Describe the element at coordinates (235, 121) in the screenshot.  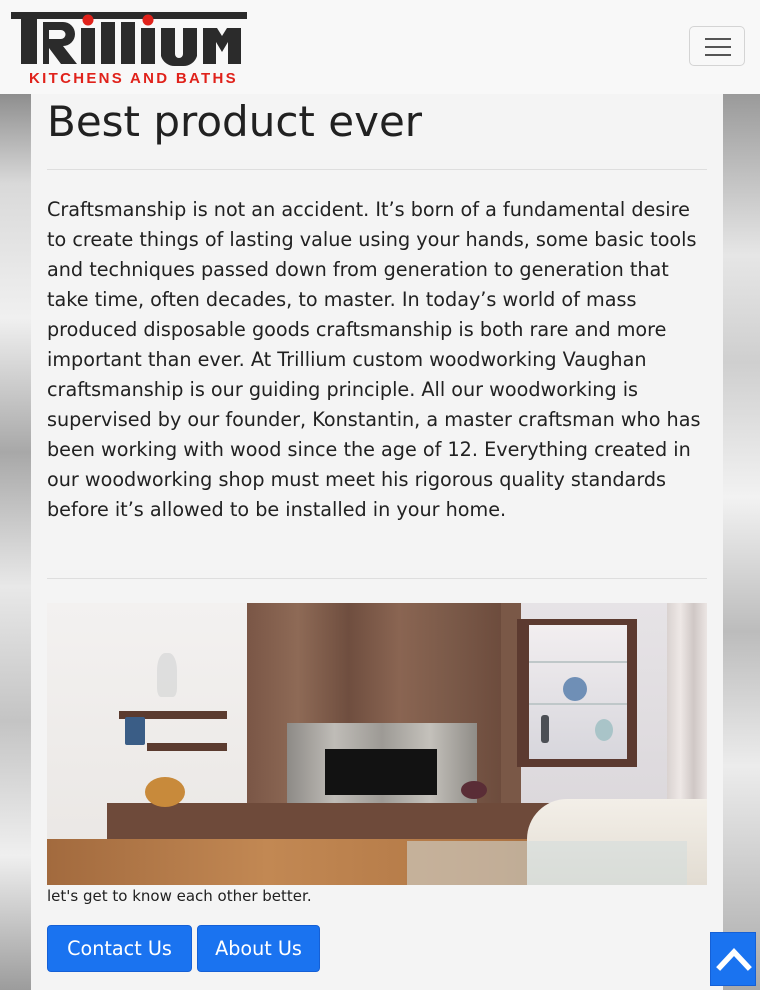
I see `page-title: Best product ever` at that location.